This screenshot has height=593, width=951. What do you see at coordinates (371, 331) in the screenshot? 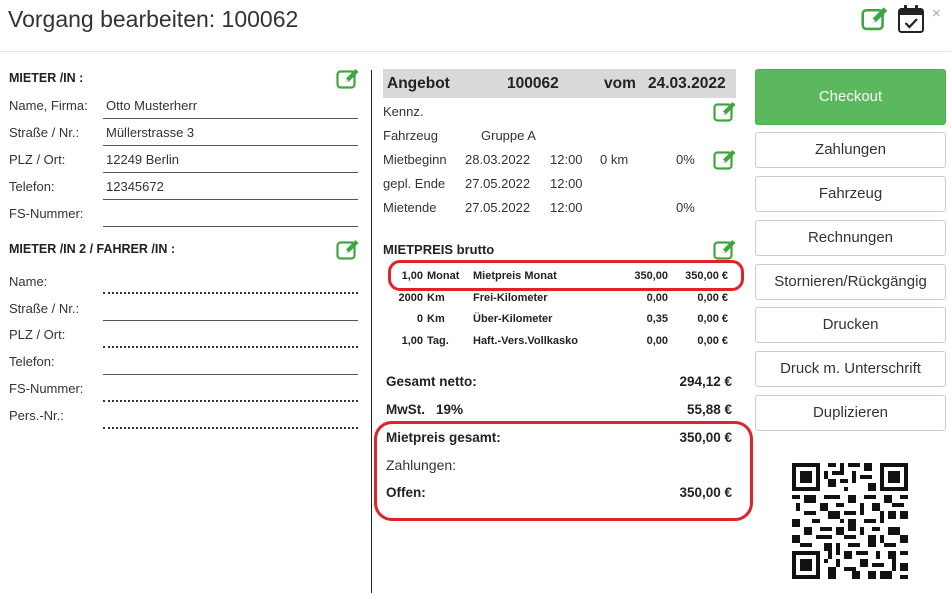
I see `column-divider` at bounding box center [371, 331].